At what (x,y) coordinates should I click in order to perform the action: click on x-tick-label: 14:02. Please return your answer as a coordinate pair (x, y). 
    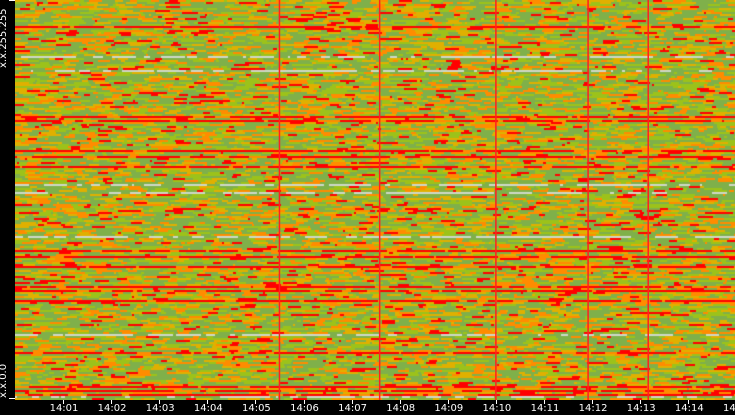
    Looking at the image, I should click on (112, 408).